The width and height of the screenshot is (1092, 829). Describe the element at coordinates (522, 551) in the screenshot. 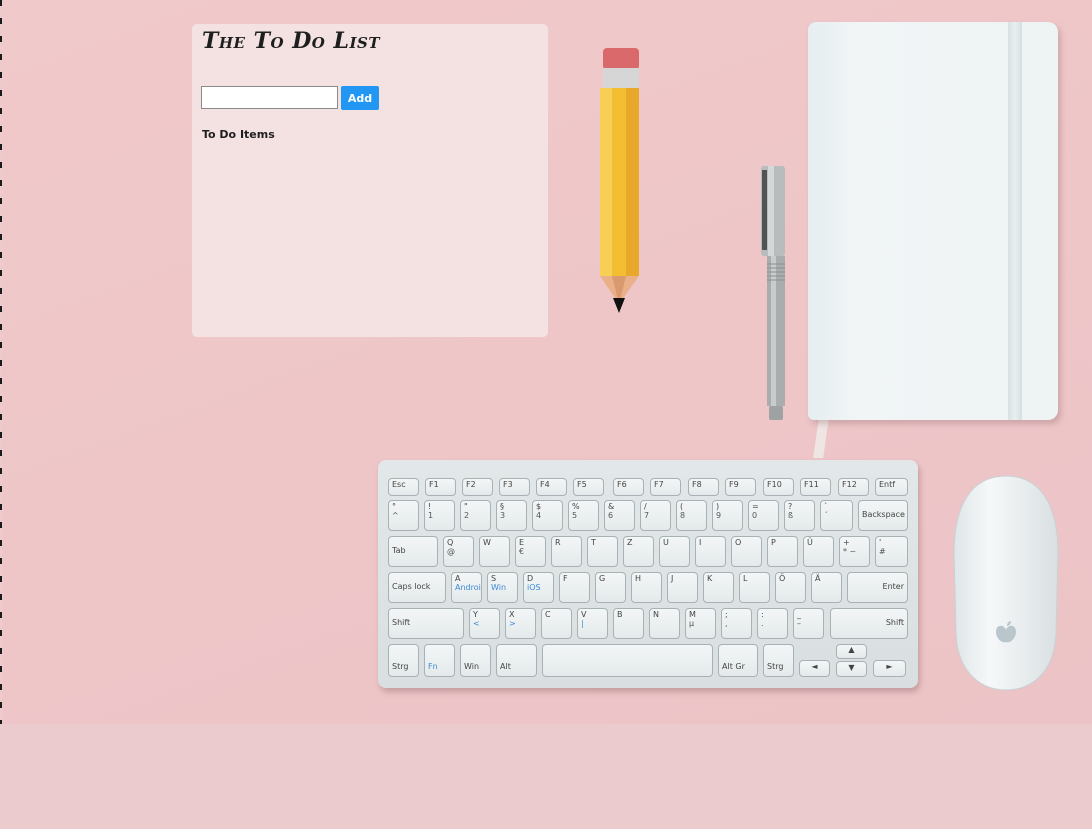

I see `key-label: €` at that location.